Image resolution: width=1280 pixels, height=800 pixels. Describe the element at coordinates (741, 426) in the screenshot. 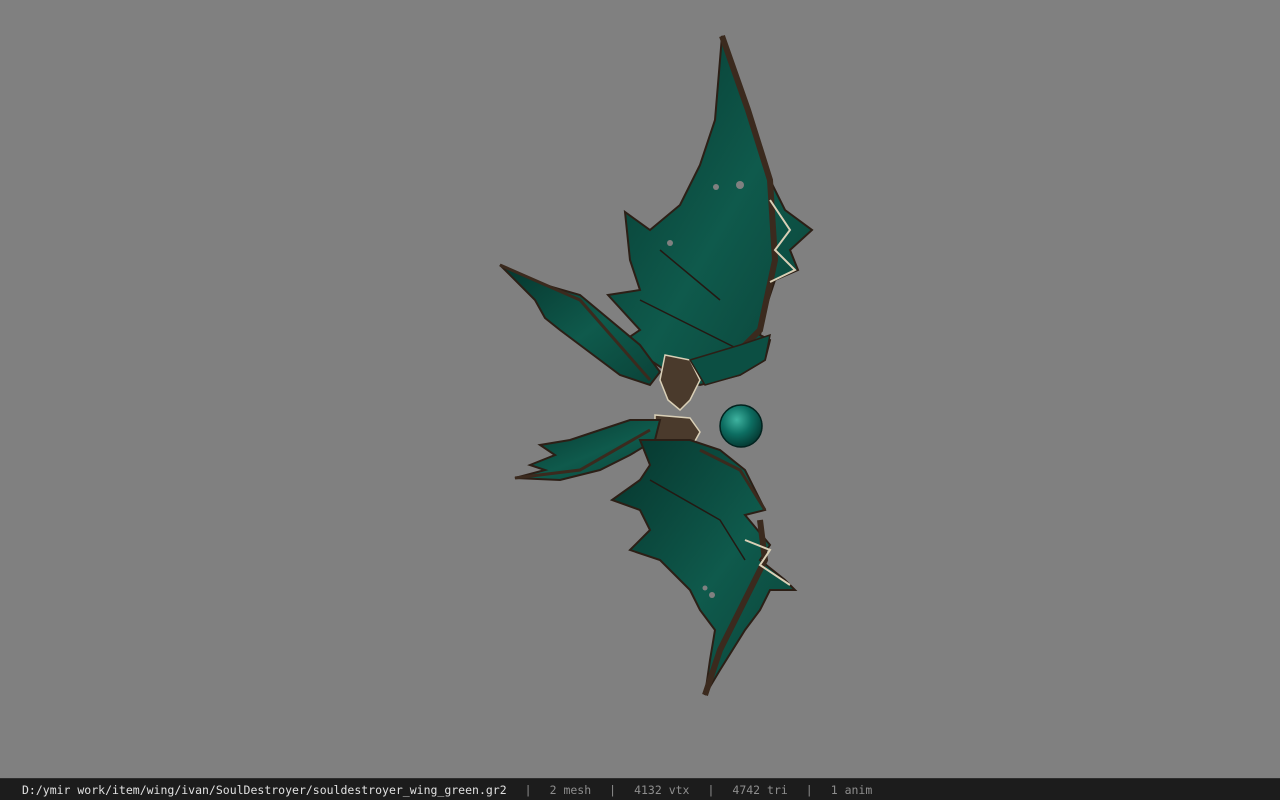

I see `orb` at that location.